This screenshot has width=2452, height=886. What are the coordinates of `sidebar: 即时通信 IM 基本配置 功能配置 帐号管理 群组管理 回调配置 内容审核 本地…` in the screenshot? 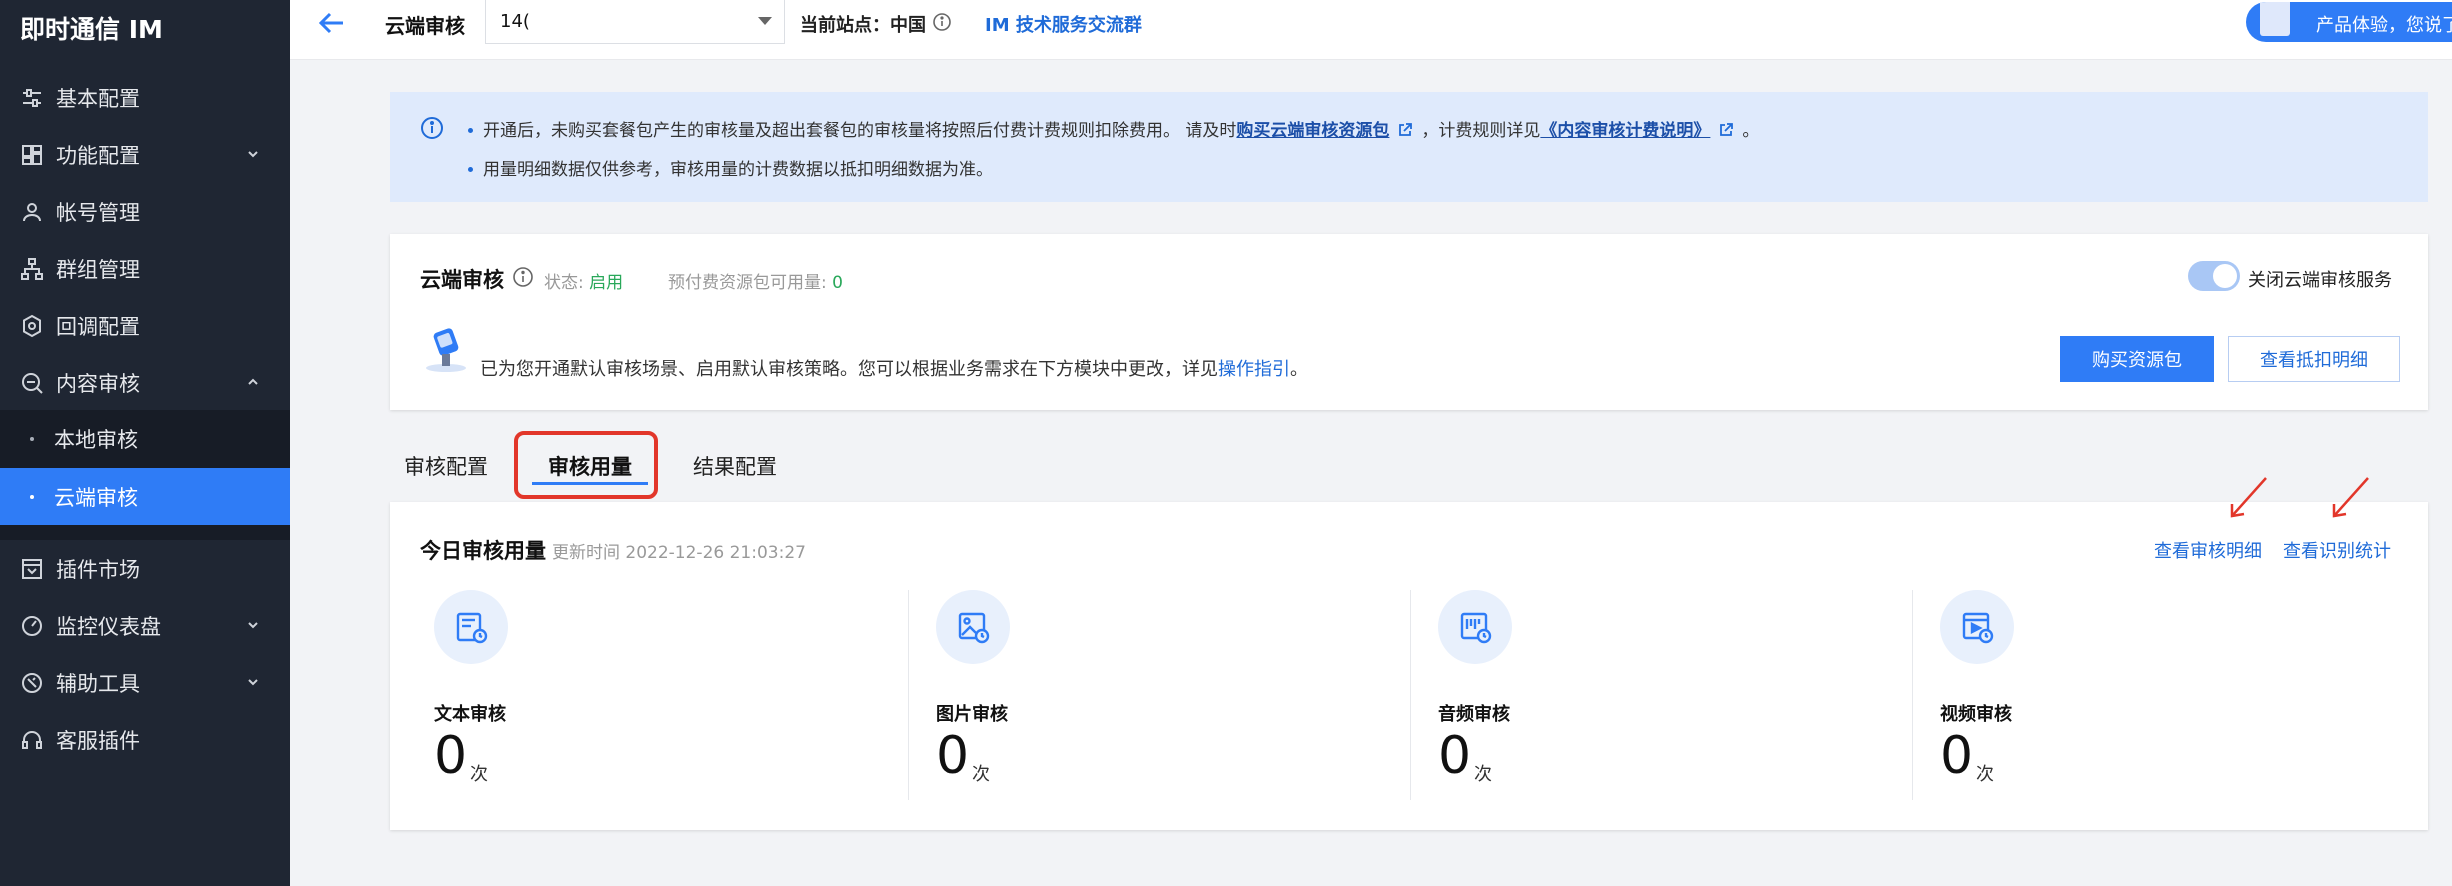 It's located at (145, 443).